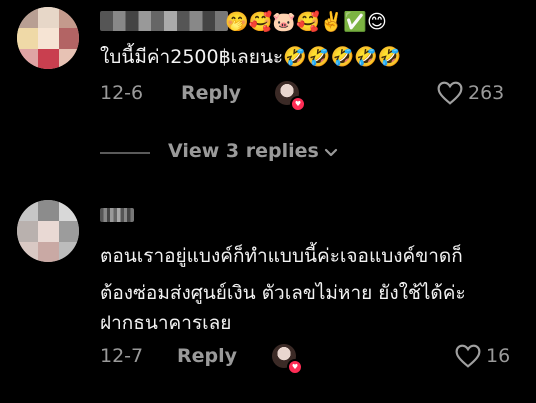 This screenshot has height=403, width=536. What do you see at coordinates (166, 323) in the screenshot?
I see `comment-text-line: ฝากธนาคารเลย` at bounding box center [166, 323].